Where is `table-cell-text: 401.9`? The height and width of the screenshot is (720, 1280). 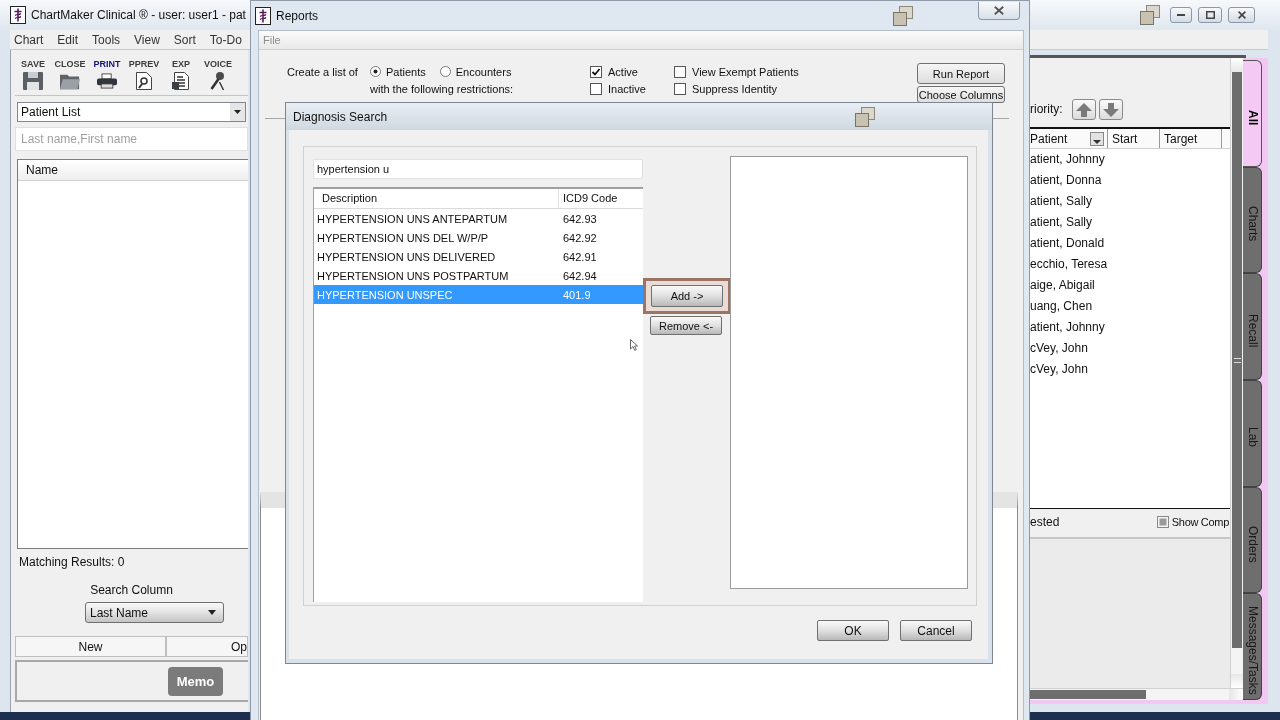 table-cell-text: 401.9 is located at coordinates (577, 294).